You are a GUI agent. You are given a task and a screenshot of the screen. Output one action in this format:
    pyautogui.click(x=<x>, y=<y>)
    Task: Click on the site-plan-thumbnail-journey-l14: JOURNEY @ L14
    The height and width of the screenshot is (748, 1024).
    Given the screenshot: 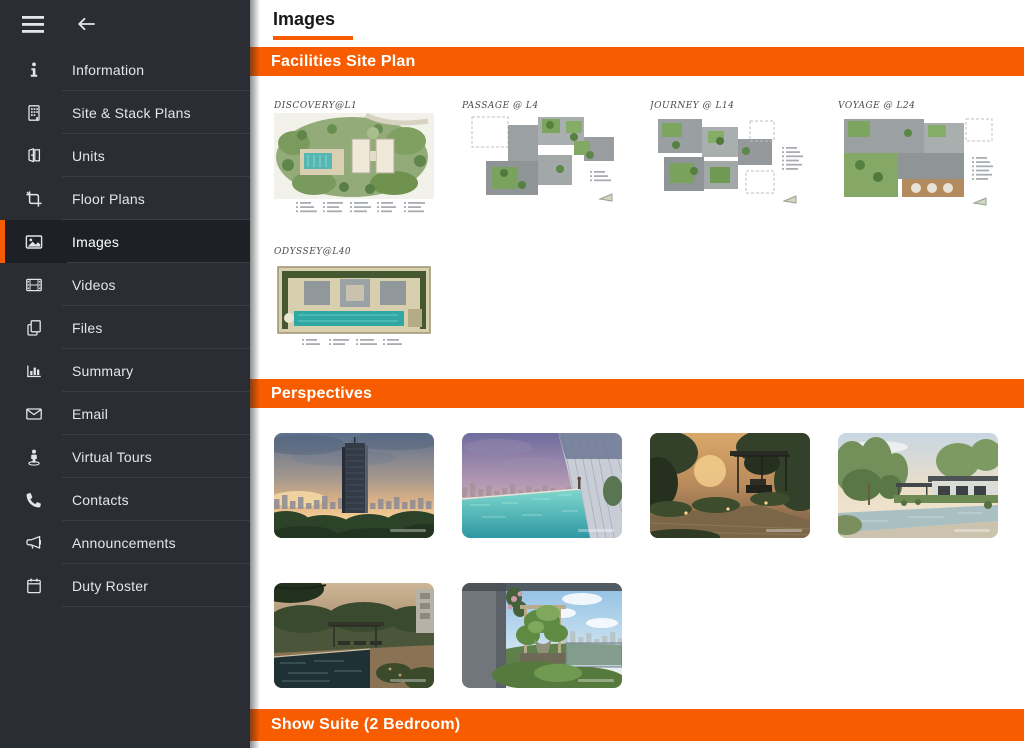 What is the action you would take?
    pyautogui.click(x=730, y=157)
    